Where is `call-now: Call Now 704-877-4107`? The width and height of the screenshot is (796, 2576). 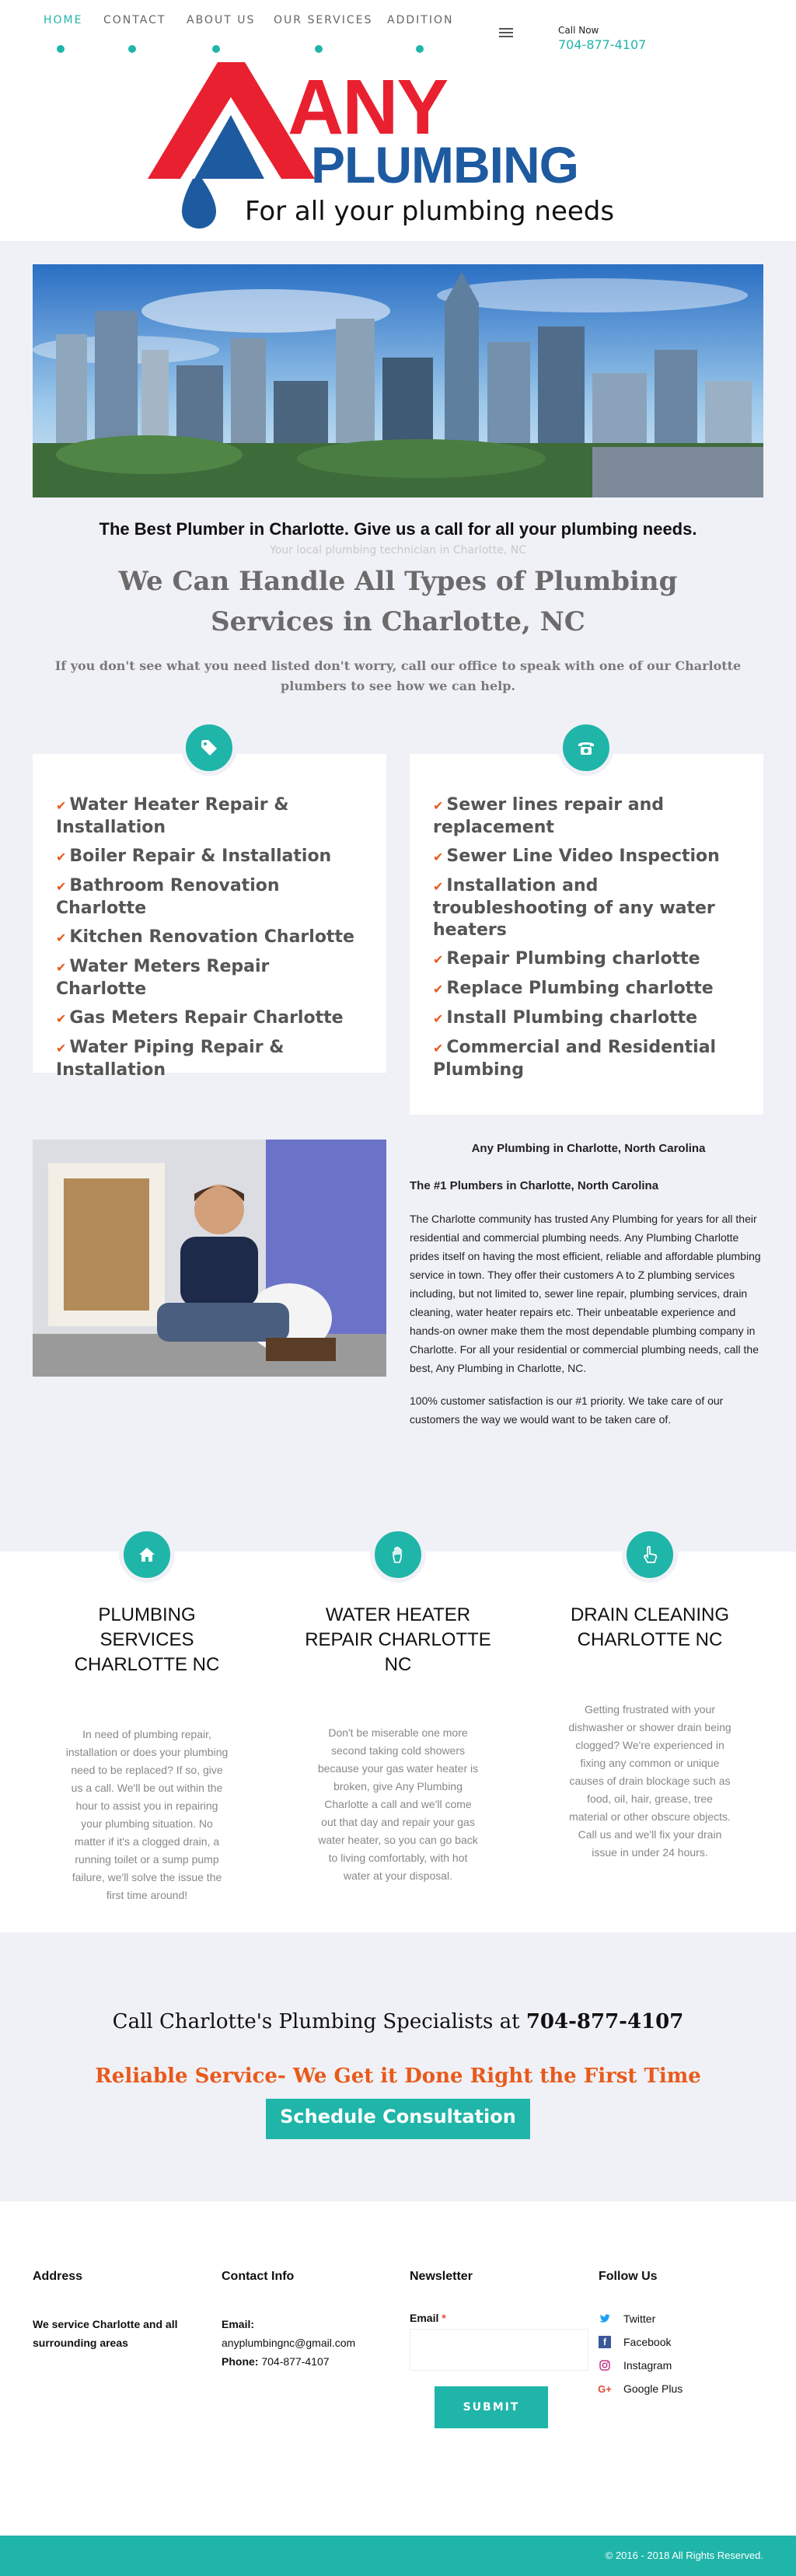 call-now: Call Now 704-877-4107 is located at coordinates (602, 39).